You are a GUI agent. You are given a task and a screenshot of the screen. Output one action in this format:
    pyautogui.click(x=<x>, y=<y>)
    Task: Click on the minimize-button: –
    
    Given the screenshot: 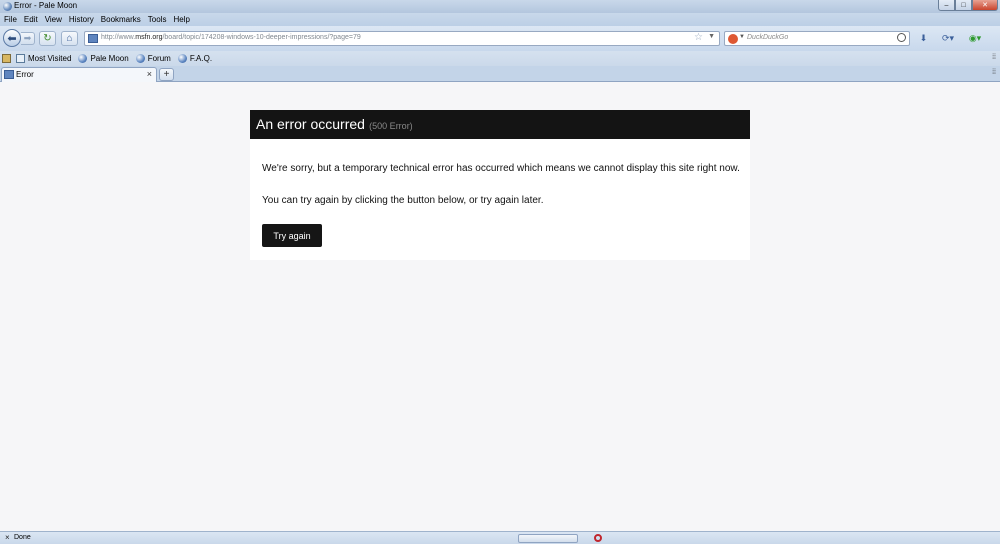 What is the action you would take?
    pyautogui.click(x=946, y=5)
    